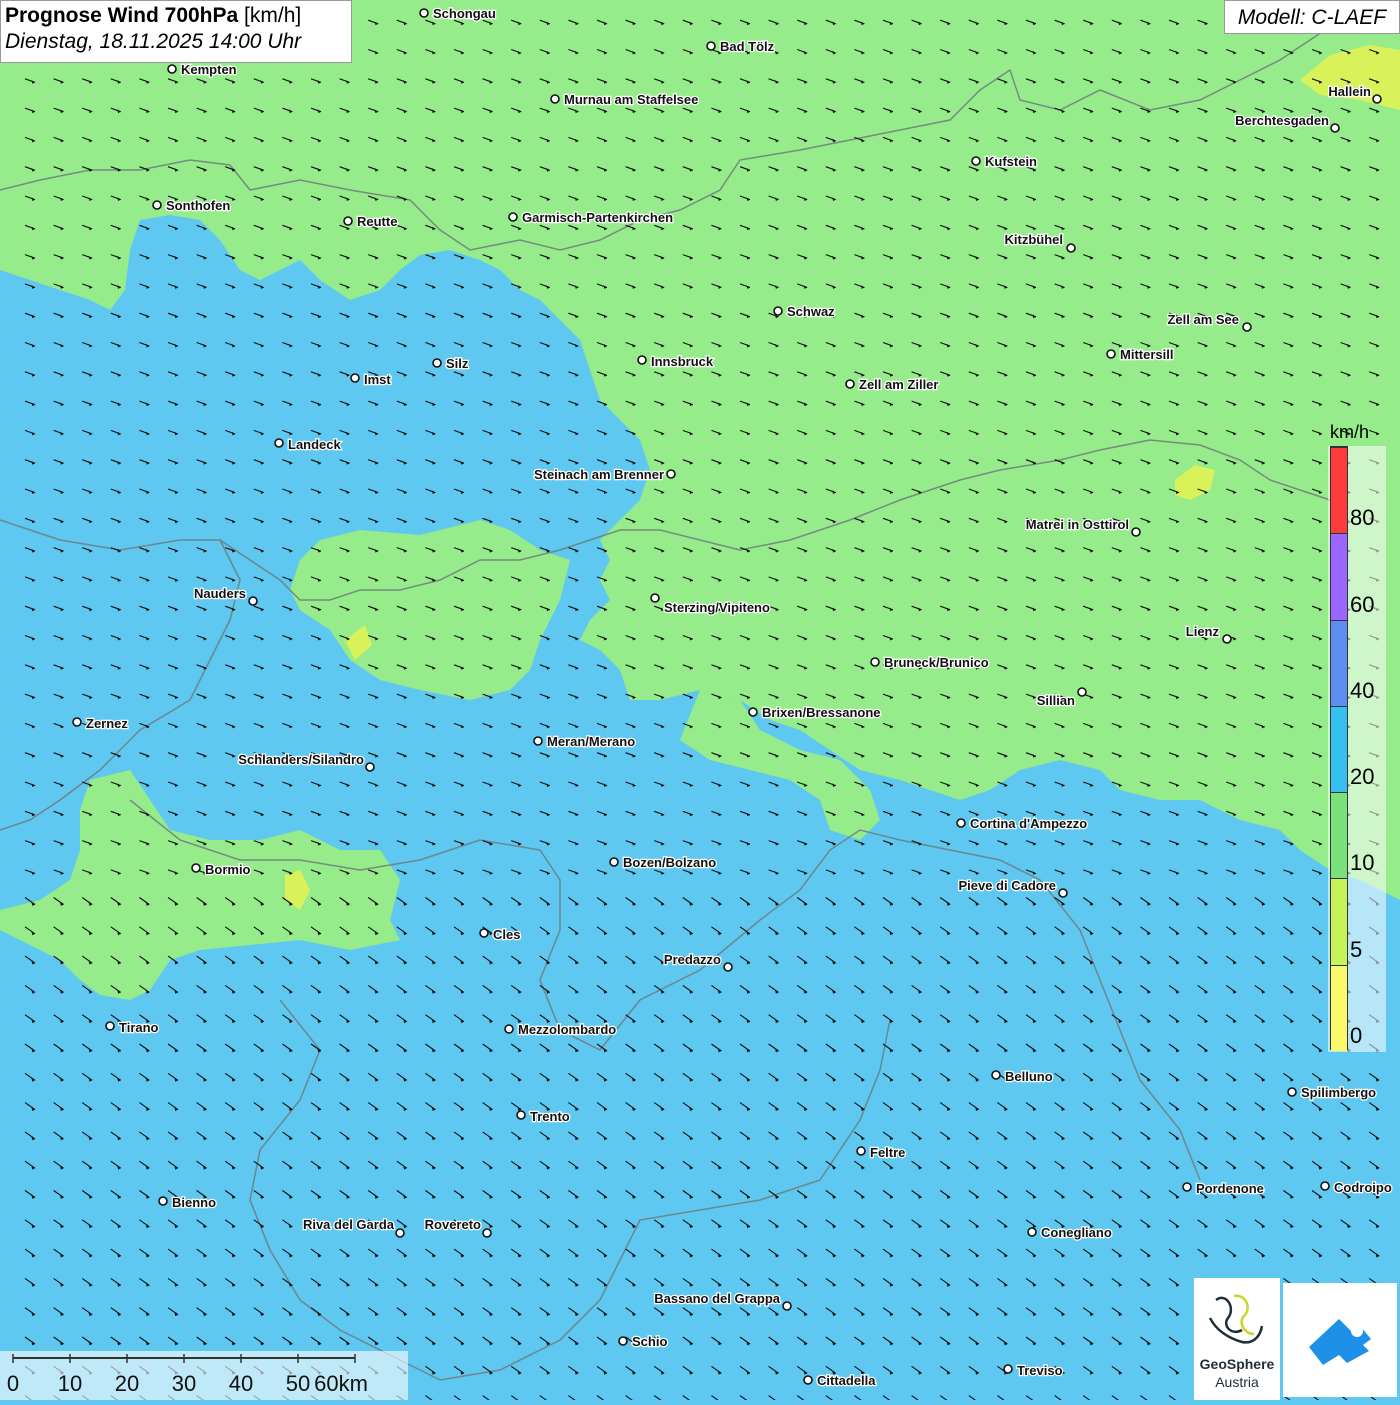  What do you see at coordinates (1007, 885) in the screenshot?
I see `city-label: Pieve di Cadore` at bounding box center [1007, 885].